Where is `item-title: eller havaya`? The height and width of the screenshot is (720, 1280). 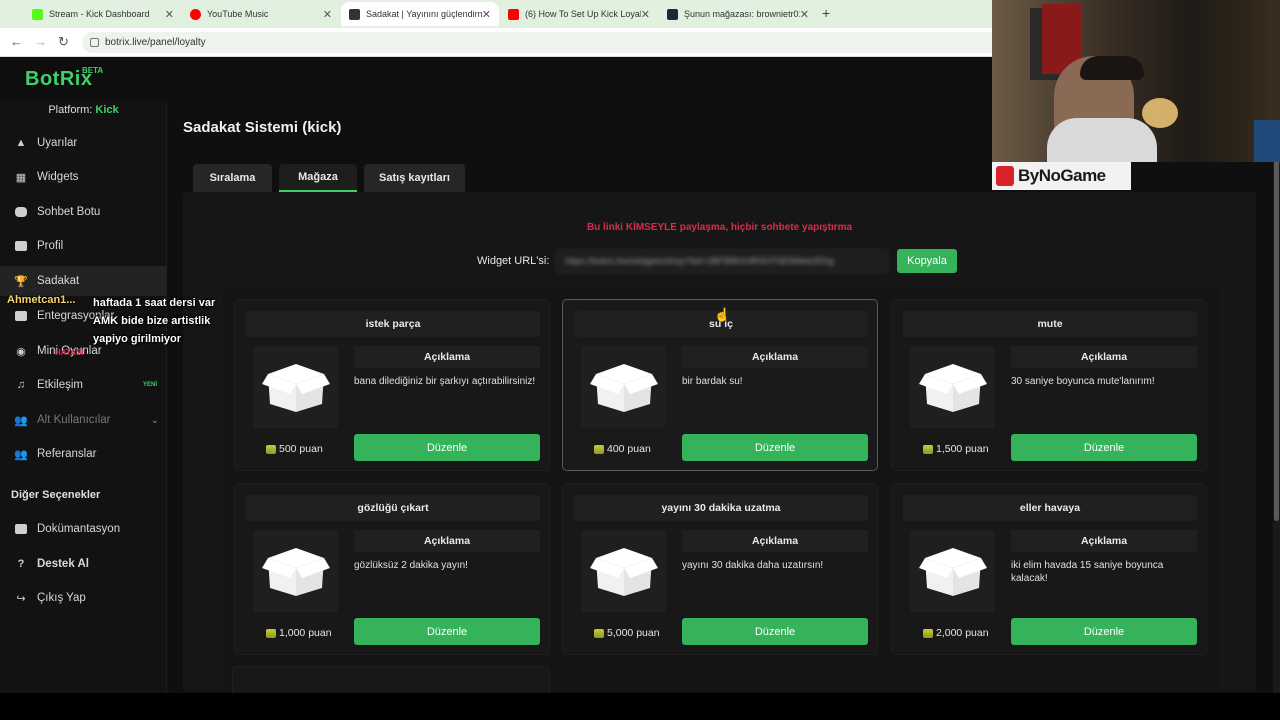 item-title: eller havaya is located at coordinates (1050, 508).